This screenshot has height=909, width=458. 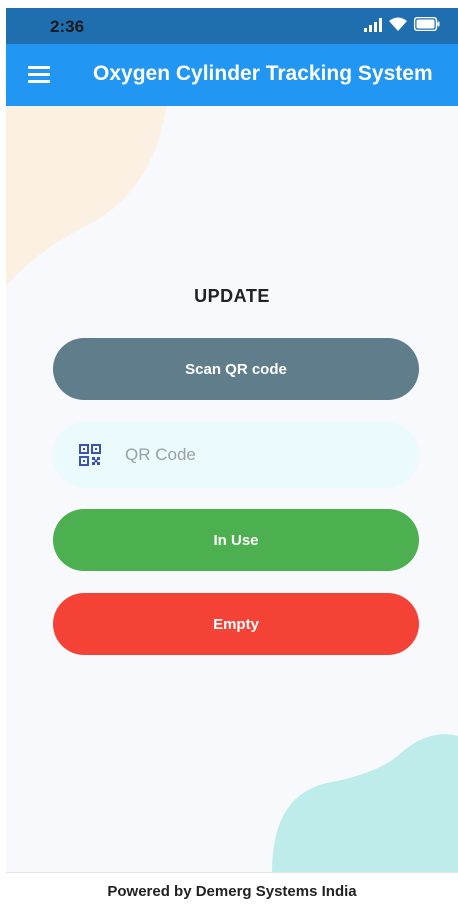 What do you see at coordinates (365, 803) in the screenshot?
I see `decorative-blob-bottom` at bounding box center [365, 803].